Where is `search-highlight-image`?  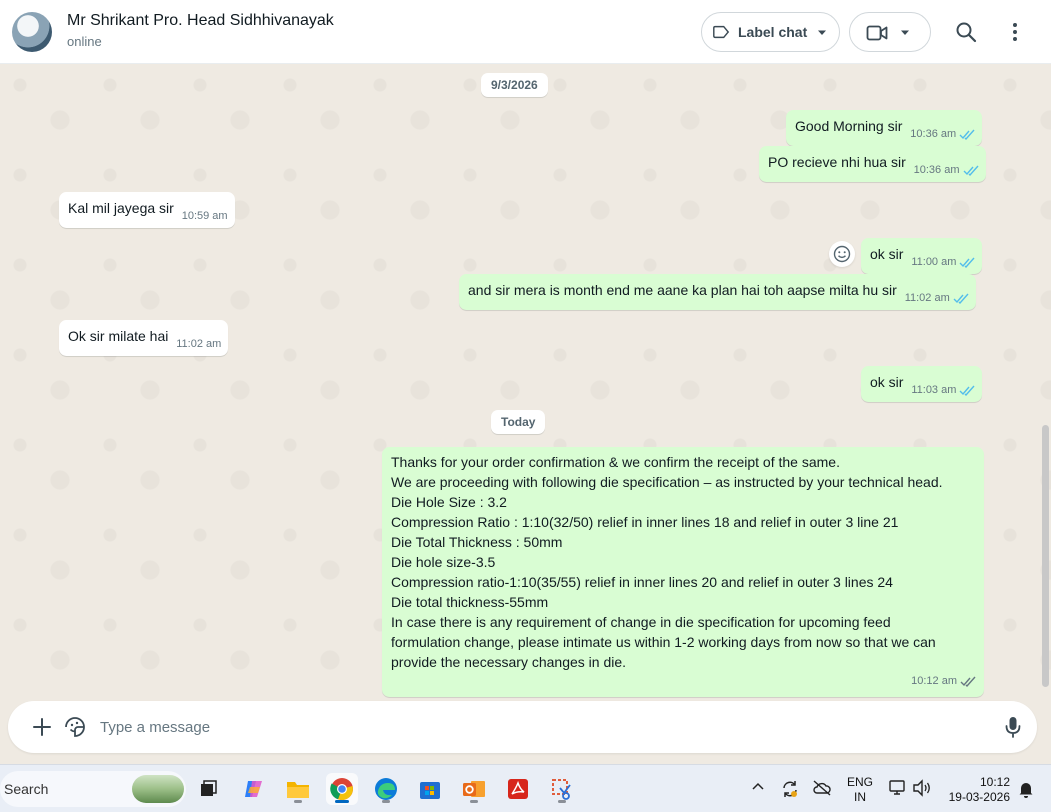
search-highlight-image is located at coordinates (158, 789).